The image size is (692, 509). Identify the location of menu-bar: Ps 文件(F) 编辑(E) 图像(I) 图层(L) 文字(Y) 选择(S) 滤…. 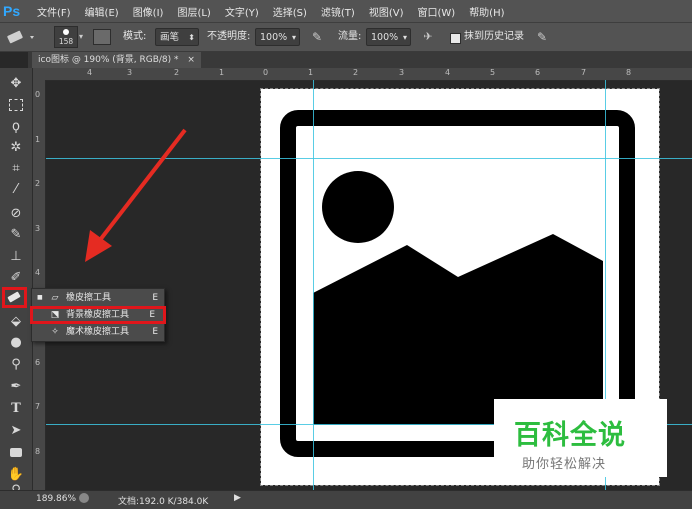
(346, 11).